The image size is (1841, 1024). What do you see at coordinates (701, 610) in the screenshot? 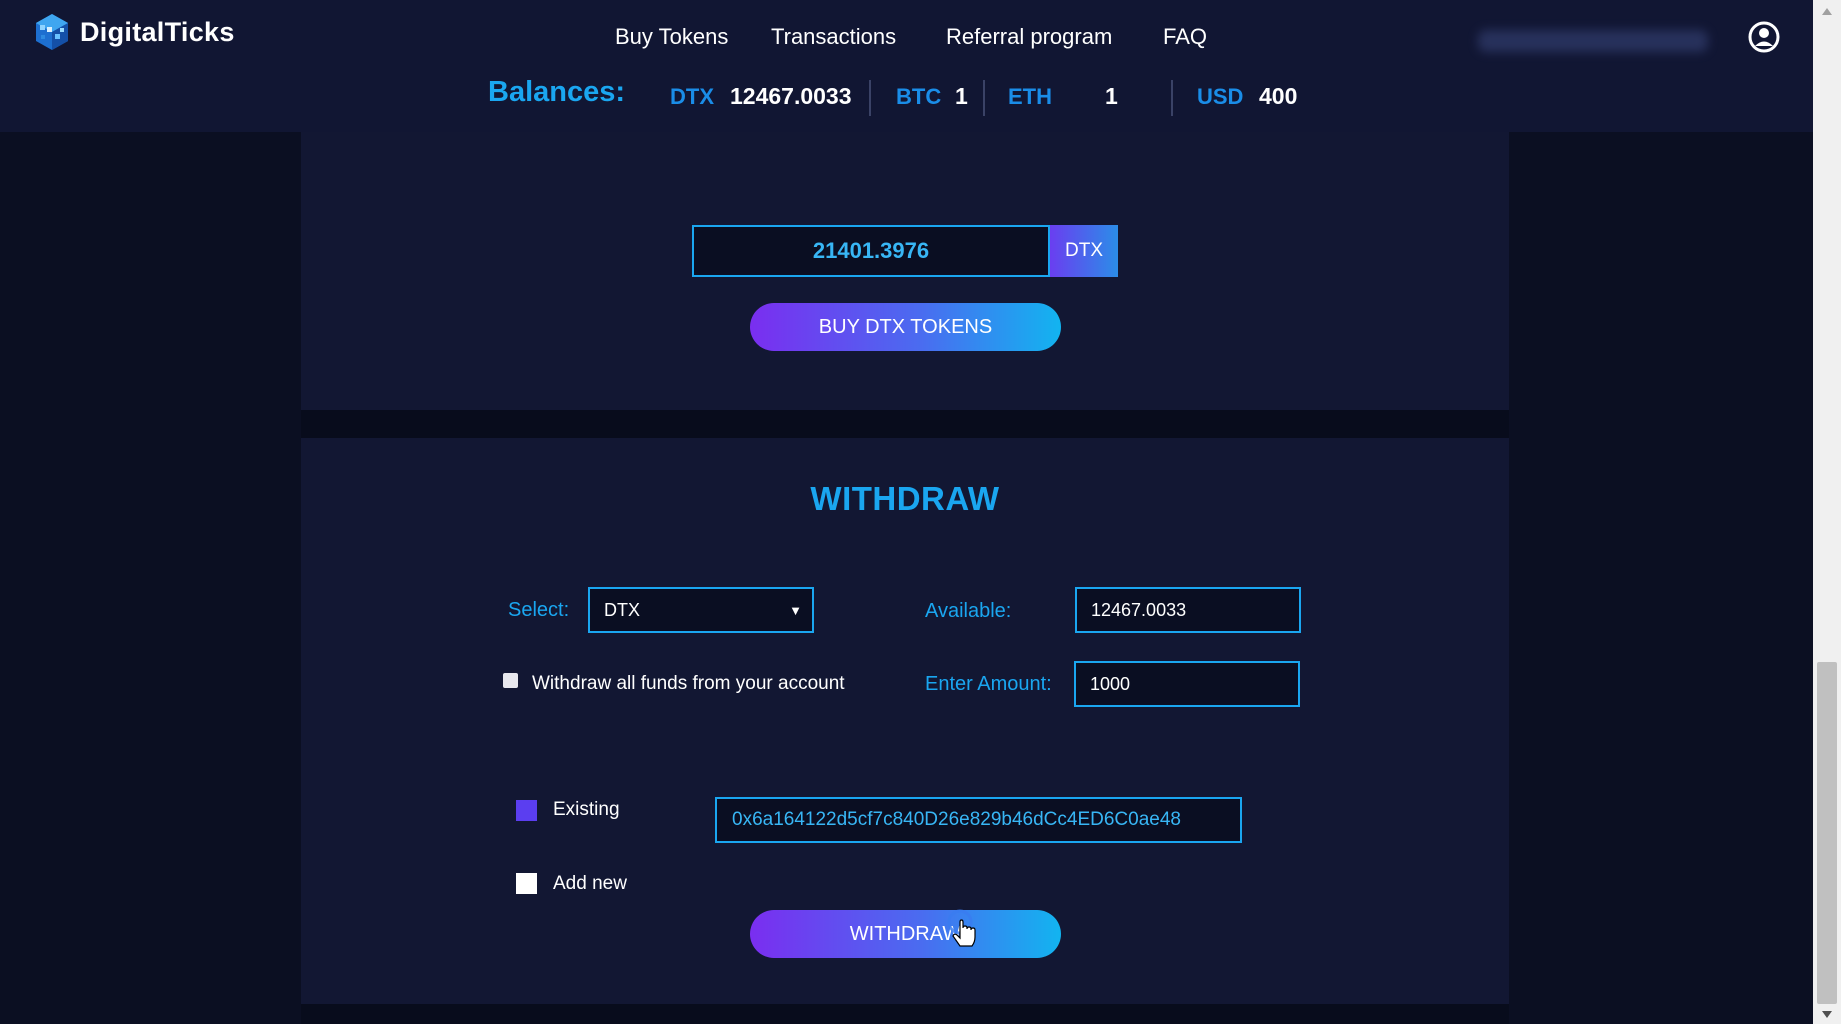
I see `currency-select: DTX ▼` at bounding box center [701, 610].